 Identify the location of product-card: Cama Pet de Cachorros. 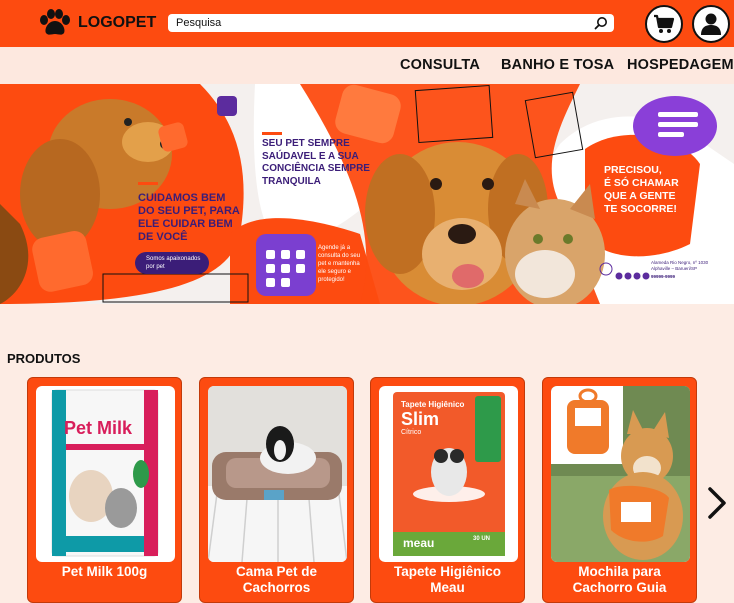
(276, 490).